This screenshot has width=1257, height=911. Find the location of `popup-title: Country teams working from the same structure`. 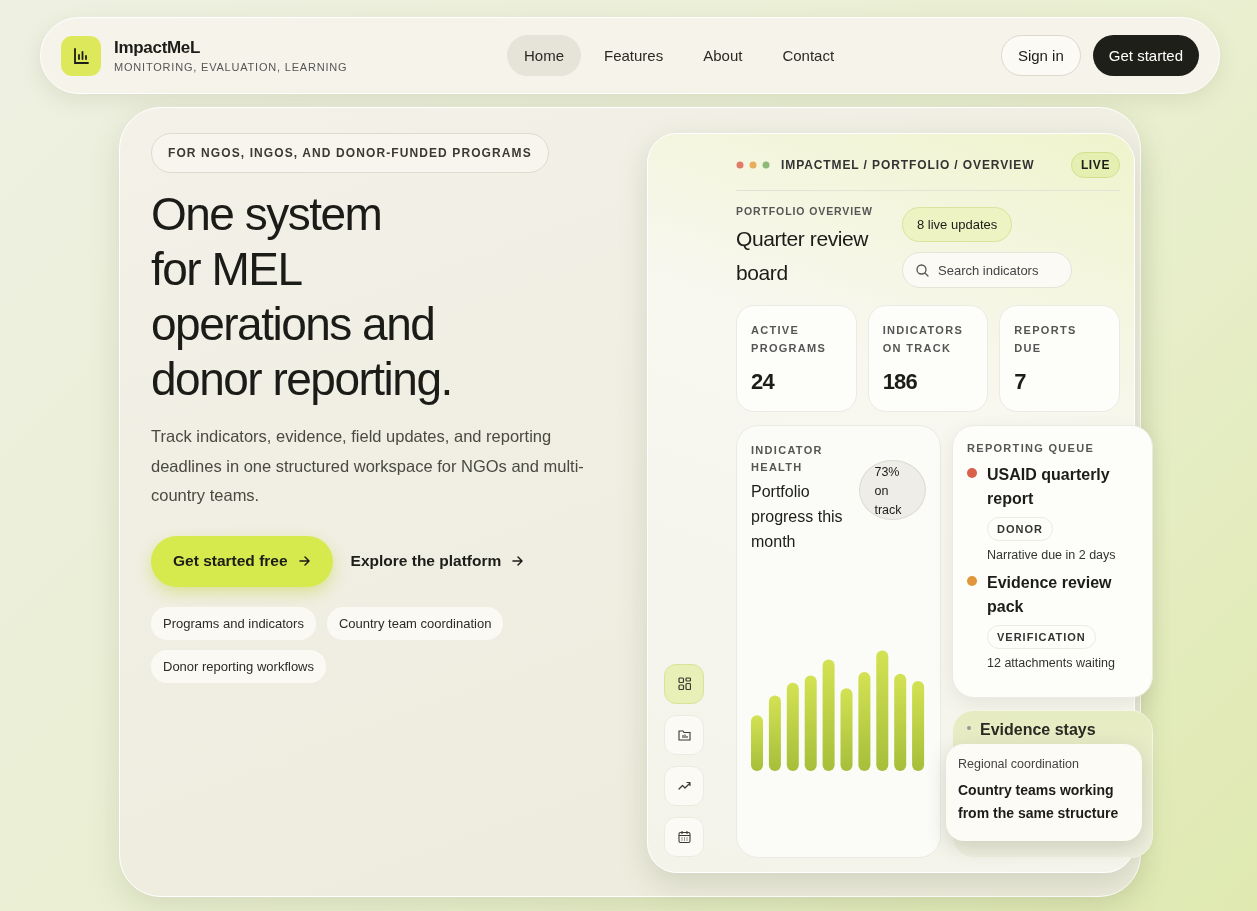

popup-title: Country teams working from the same structure is located at coordinates (1039, 802).